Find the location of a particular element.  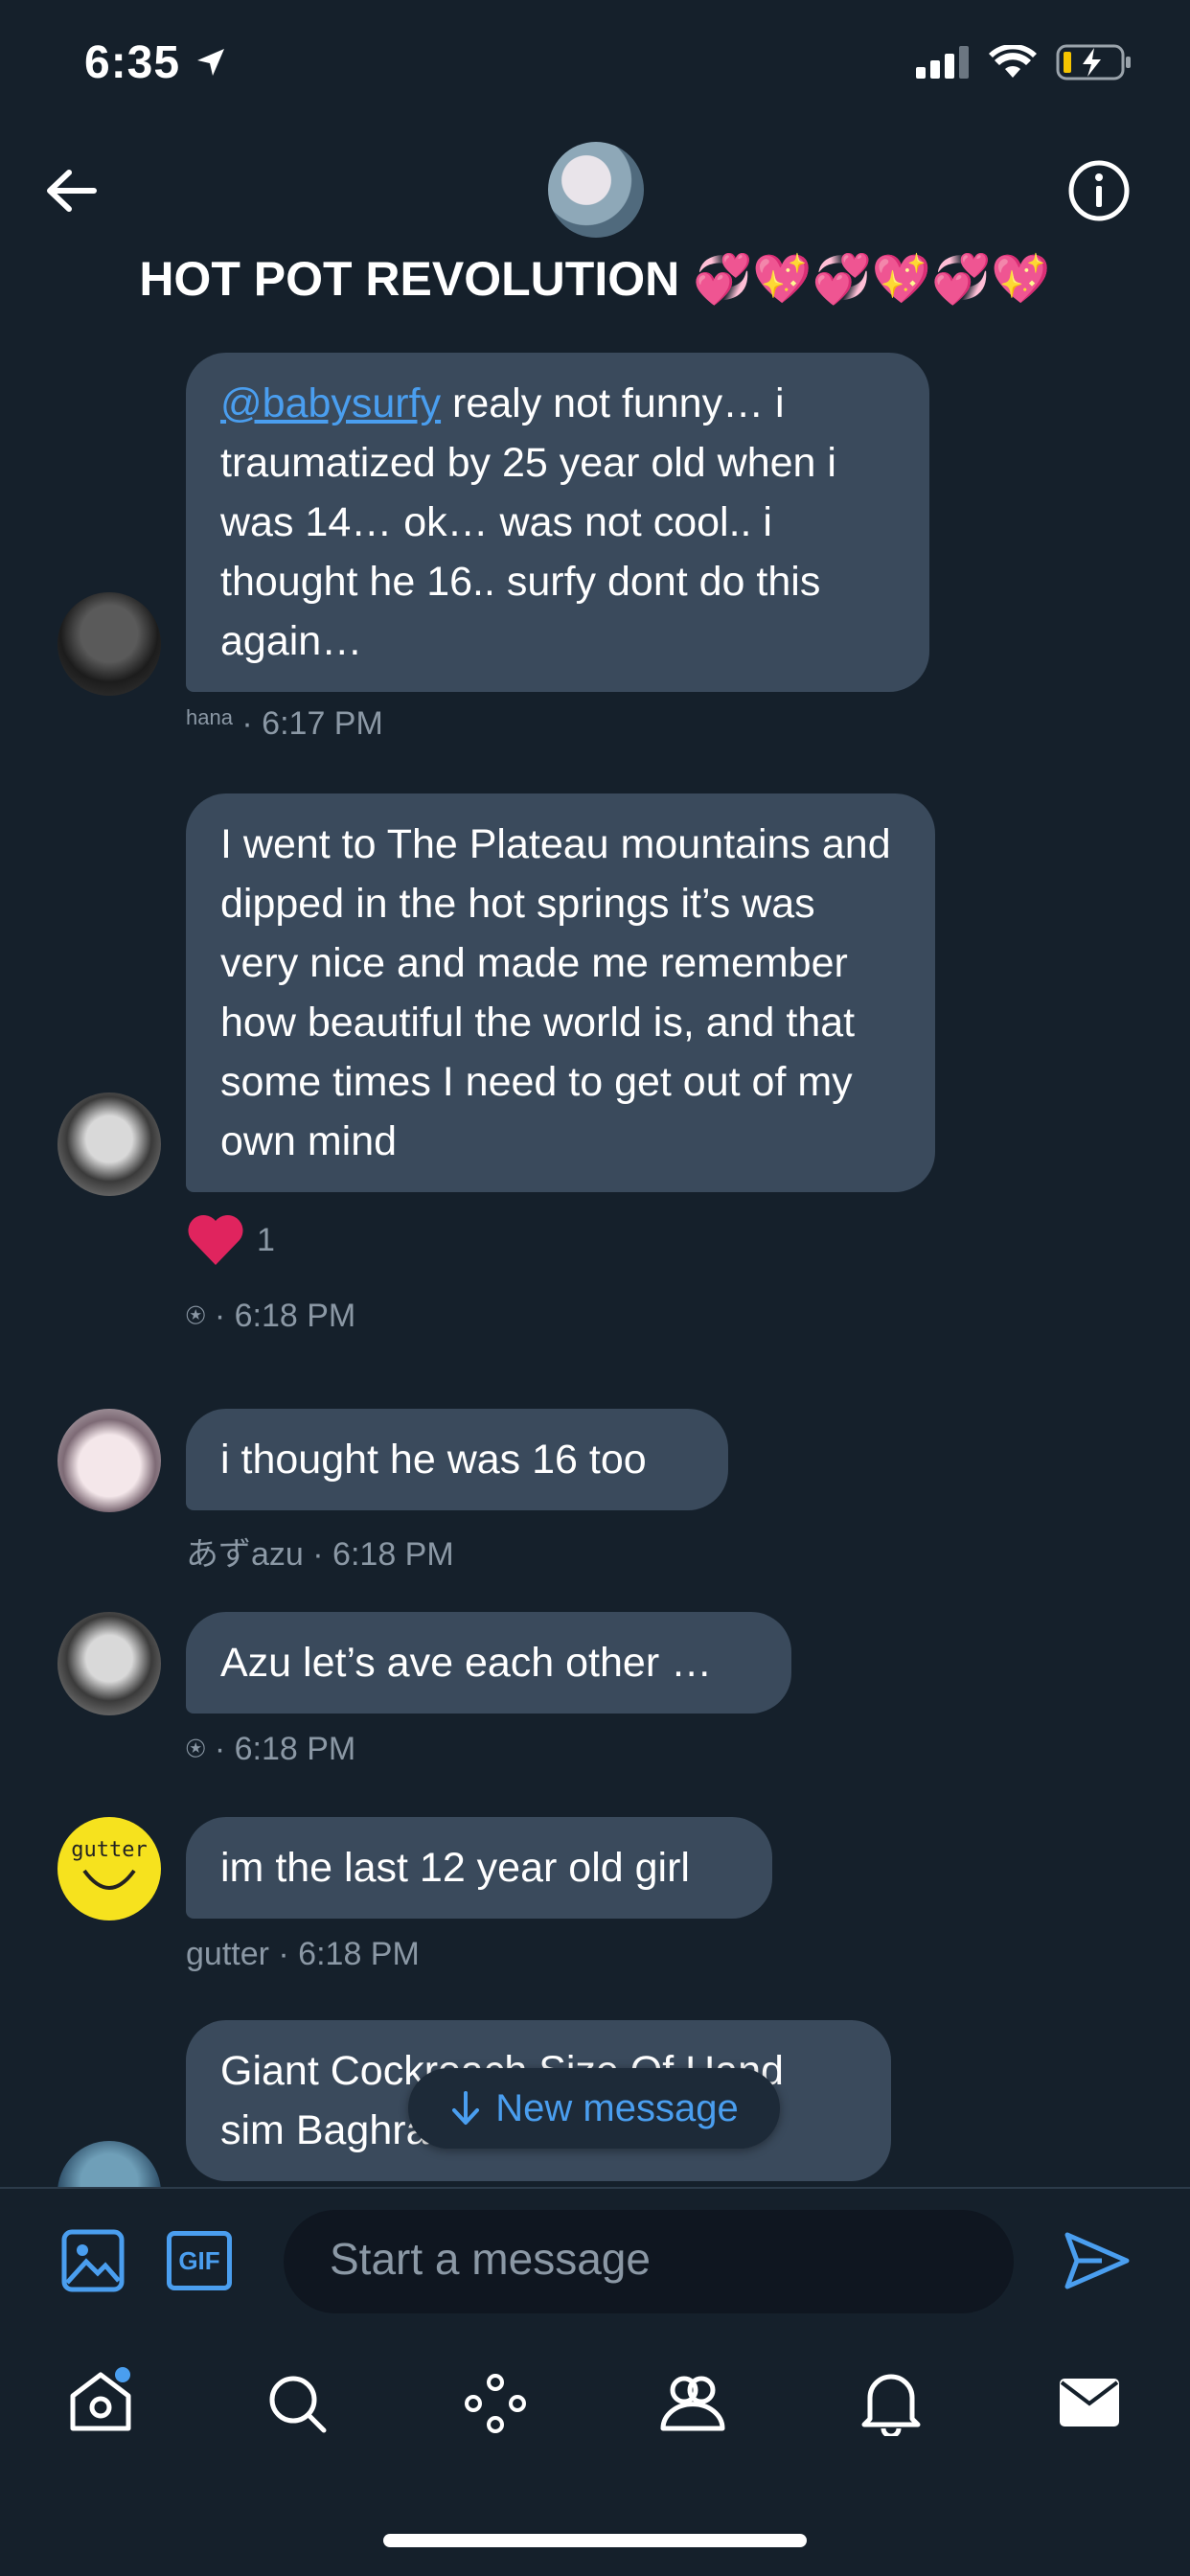

image-icon is located at coordinates (93, 2260).